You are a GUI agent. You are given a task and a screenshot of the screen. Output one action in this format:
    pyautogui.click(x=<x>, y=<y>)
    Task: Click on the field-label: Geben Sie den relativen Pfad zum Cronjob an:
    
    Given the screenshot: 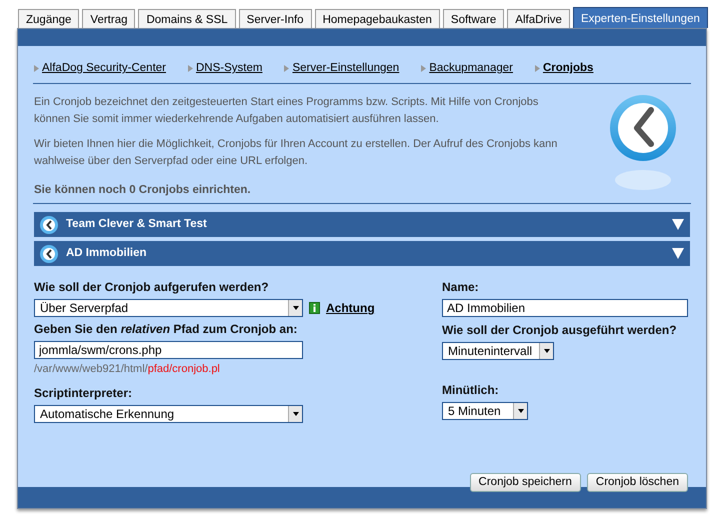 What is the action you would take?
    pyautogui.click(x=166, y=329)
    